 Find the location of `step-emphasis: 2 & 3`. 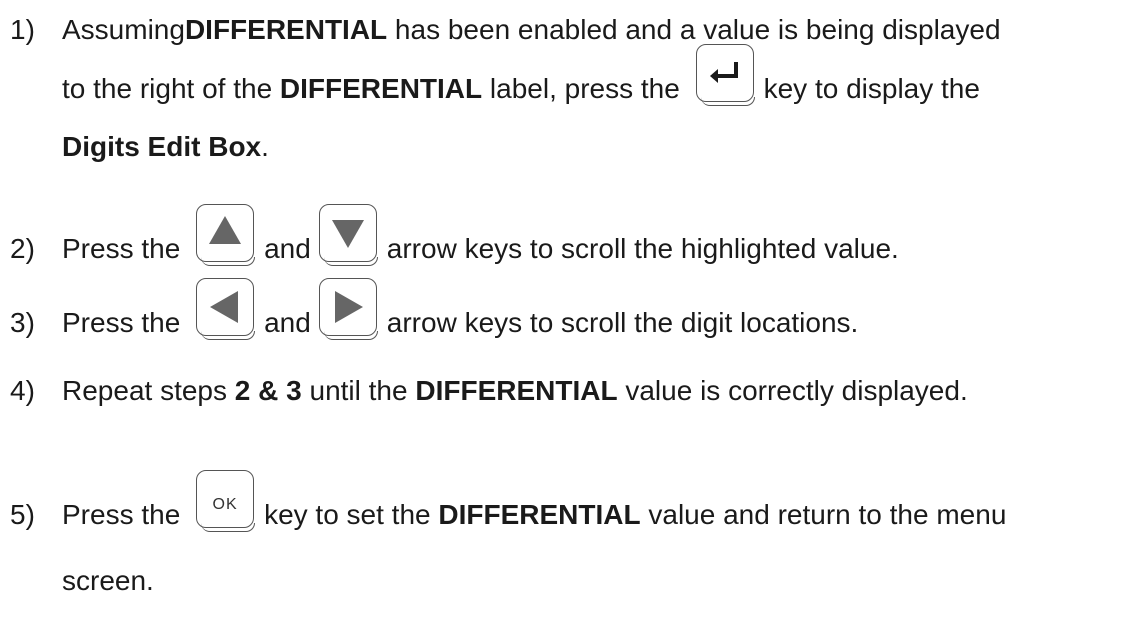

step-emphasis: 2 & 3 is located at coordinates (268, 390).